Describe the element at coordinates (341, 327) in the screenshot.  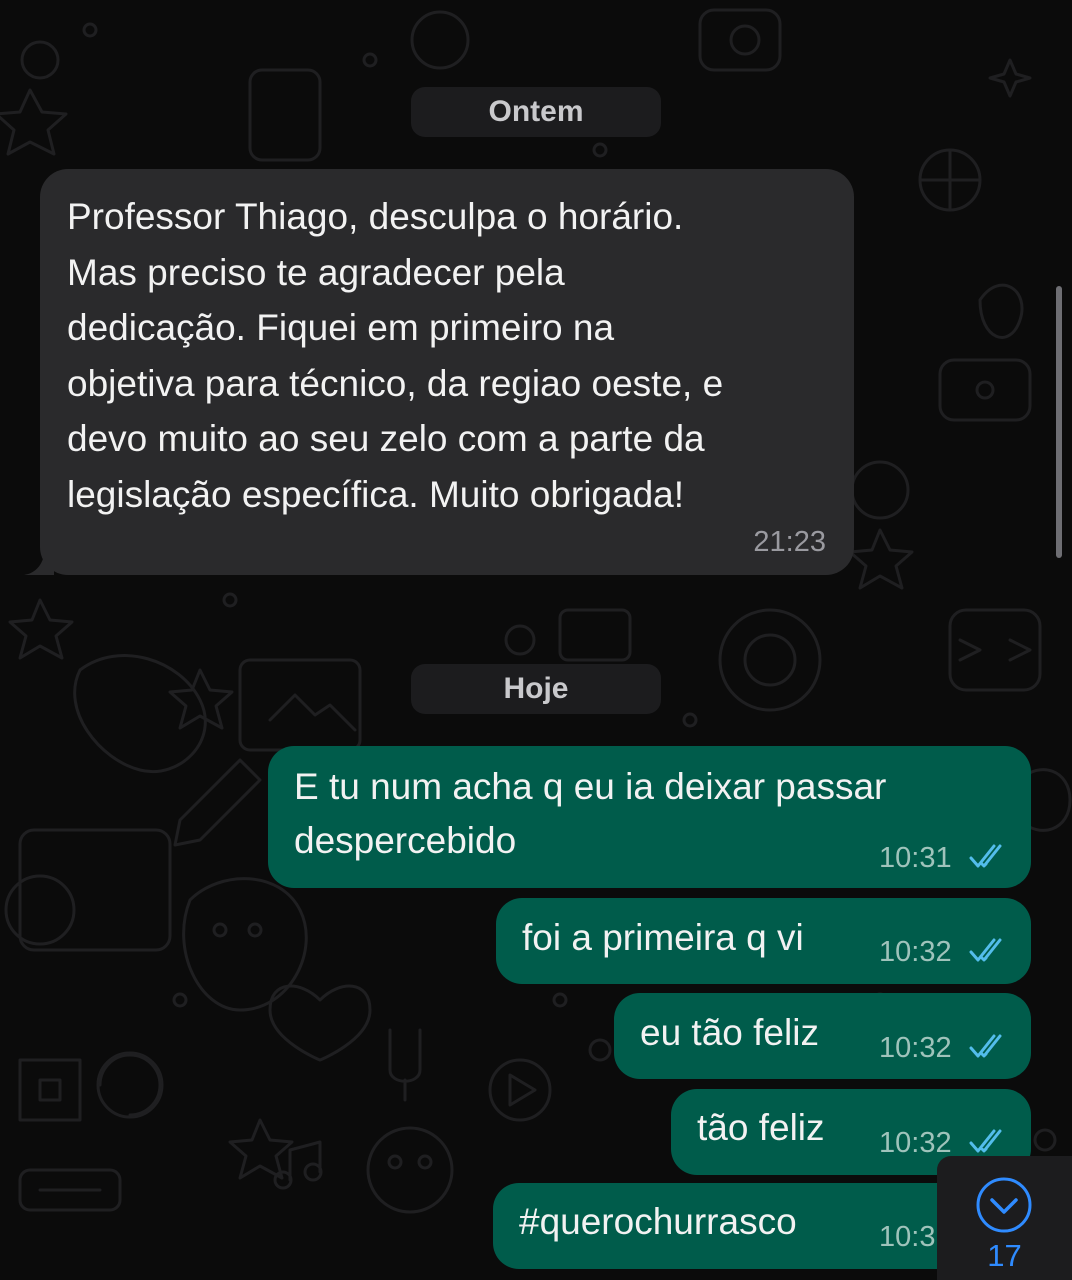
I see `message-line: dedicação. Fiquei em primeiro na` at that location.